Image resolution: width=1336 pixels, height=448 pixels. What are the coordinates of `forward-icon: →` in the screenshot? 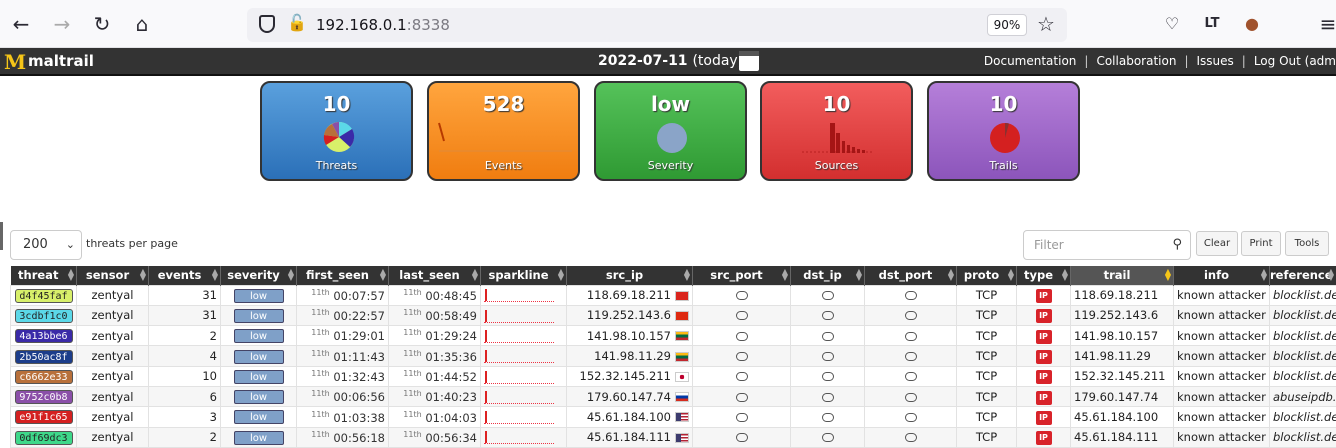 It's located at (62, 24).